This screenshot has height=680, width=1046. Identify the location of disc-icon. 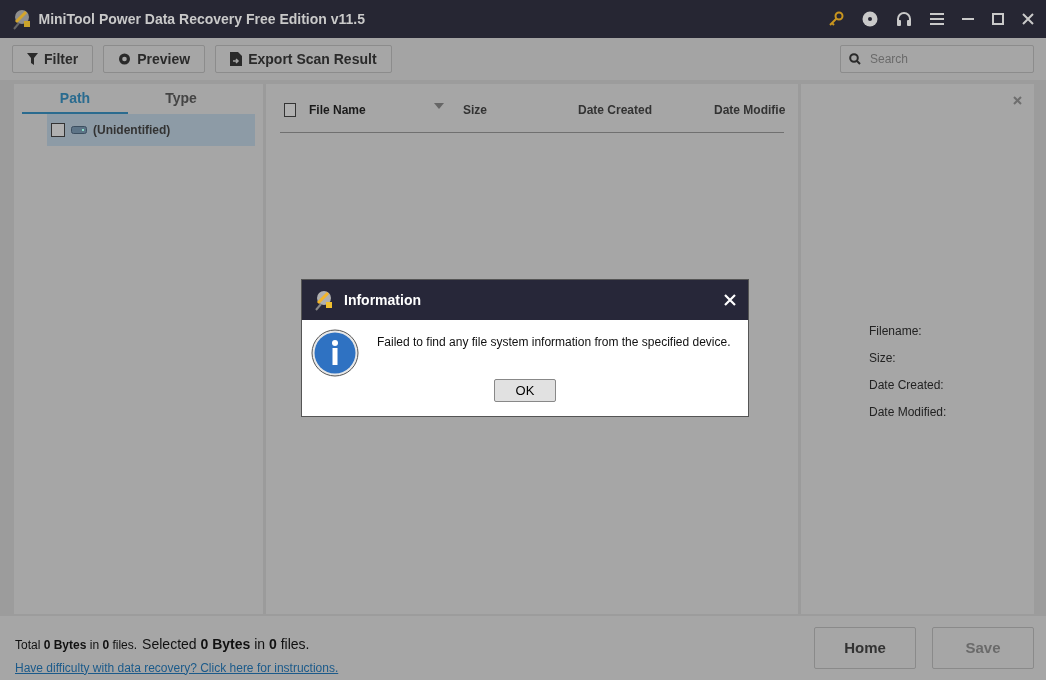
(870, 19).